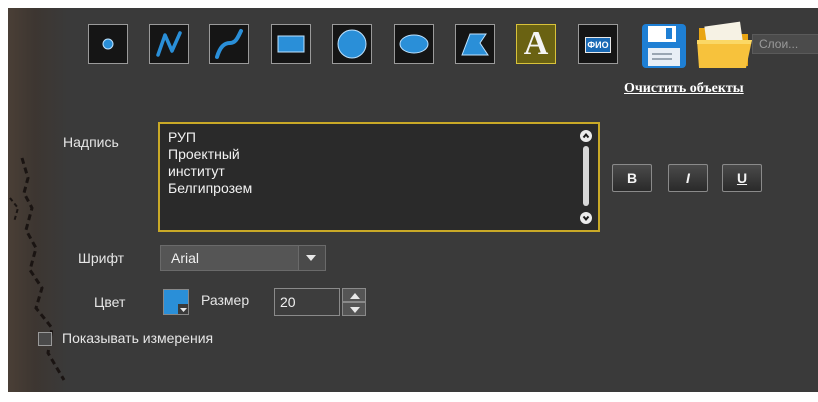 The width and height of the screenshot is (818, 402). I want to click on italic-button: I, so click(688, 178).